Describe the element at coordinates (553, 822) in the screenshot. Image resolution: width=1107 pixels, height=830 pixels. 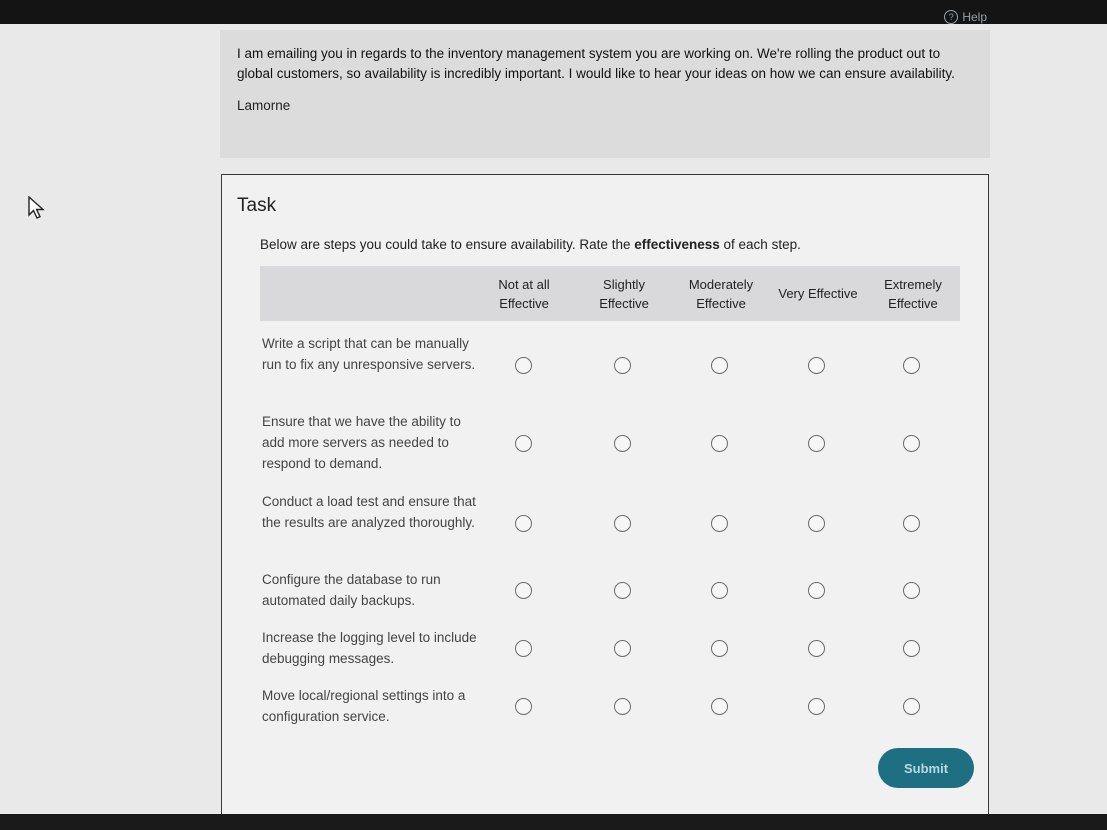
I see `bottom-edge` at that location.